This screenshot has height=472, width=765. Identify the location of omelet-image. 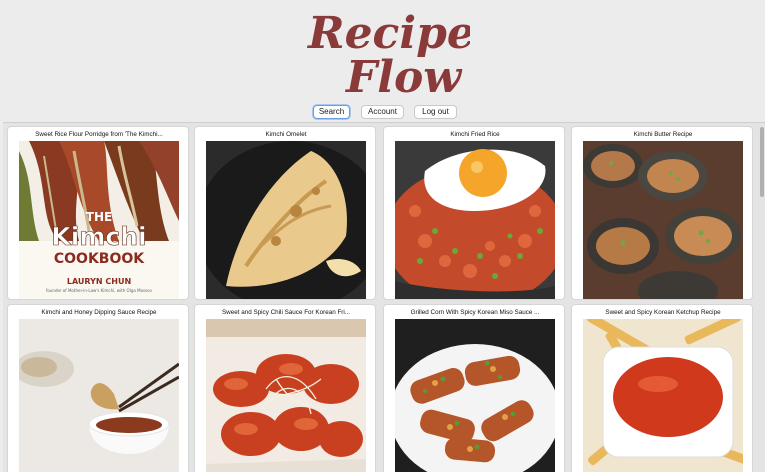
(286, 220).